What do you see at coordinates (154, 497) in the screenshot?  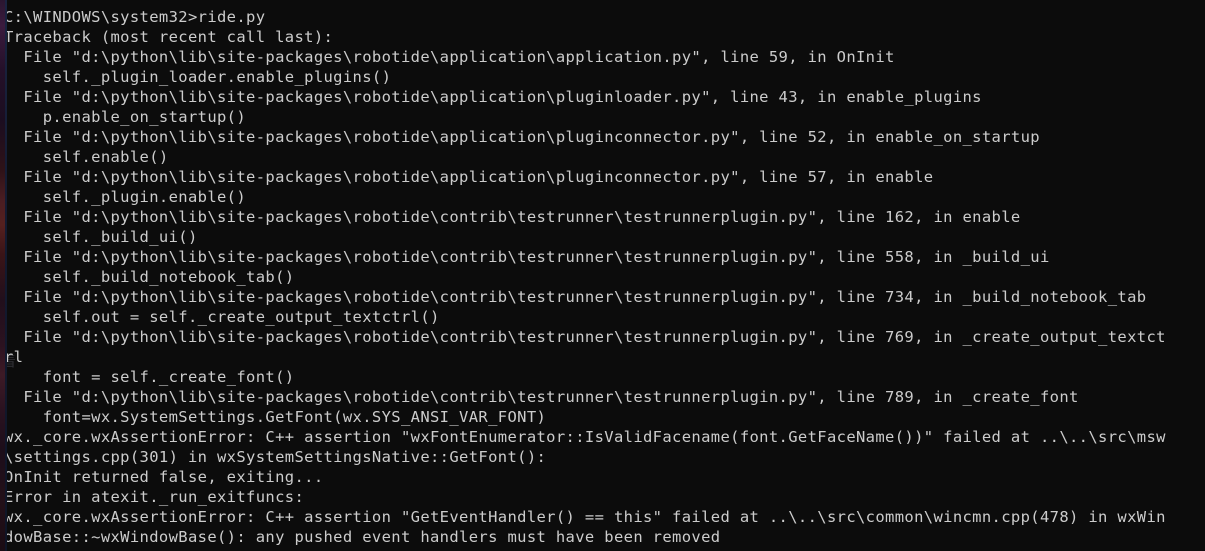 I see `terminal-line: Error in atexit._run_exitfuncs:` at bounding box center [154, 497].